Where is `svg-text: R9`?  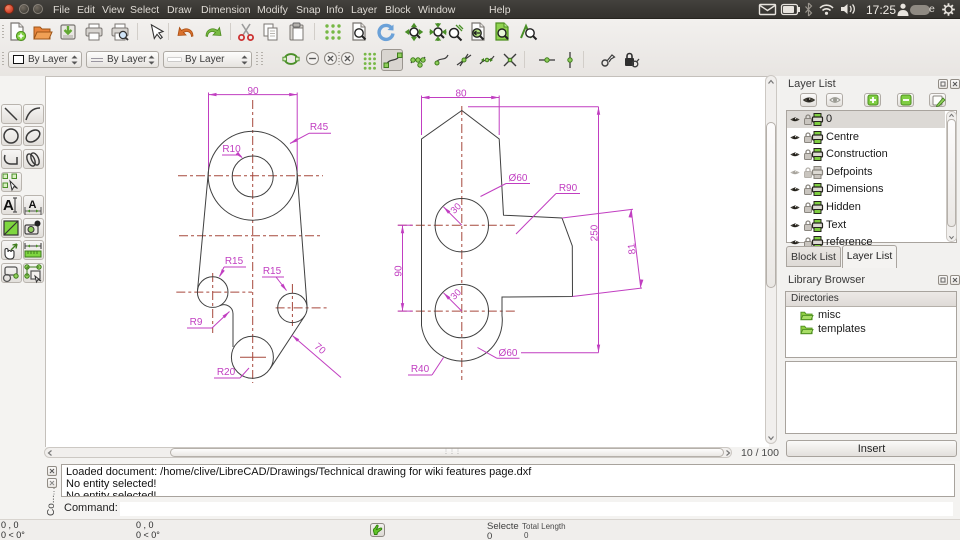
svg-text: R9 is located at coordinates (196, 322).